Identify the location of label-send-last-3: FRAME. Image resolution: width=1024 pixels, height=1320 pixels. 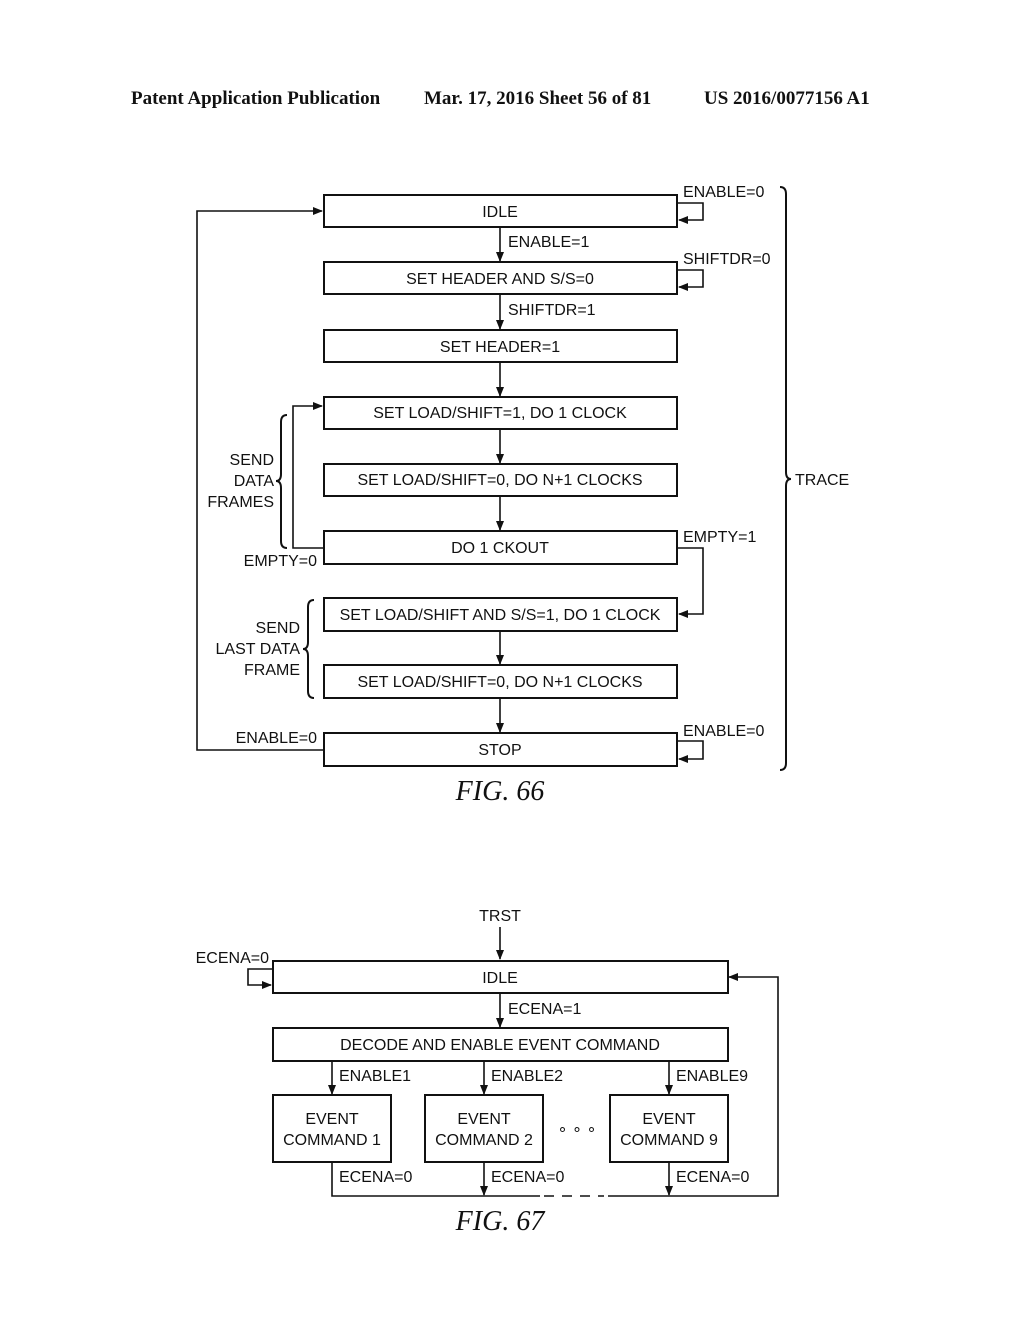
(272, 670).